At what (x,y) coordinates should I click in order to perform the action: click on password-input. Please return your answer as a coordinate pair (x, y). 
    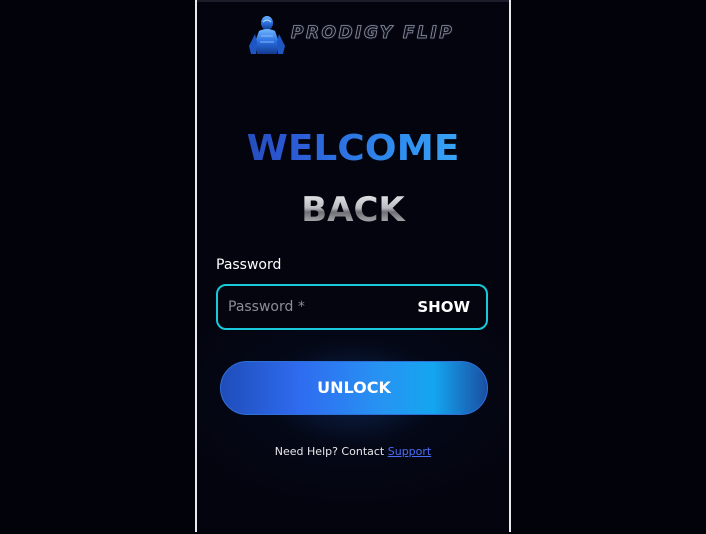
    Looking at the image, I should click on (318, 307).